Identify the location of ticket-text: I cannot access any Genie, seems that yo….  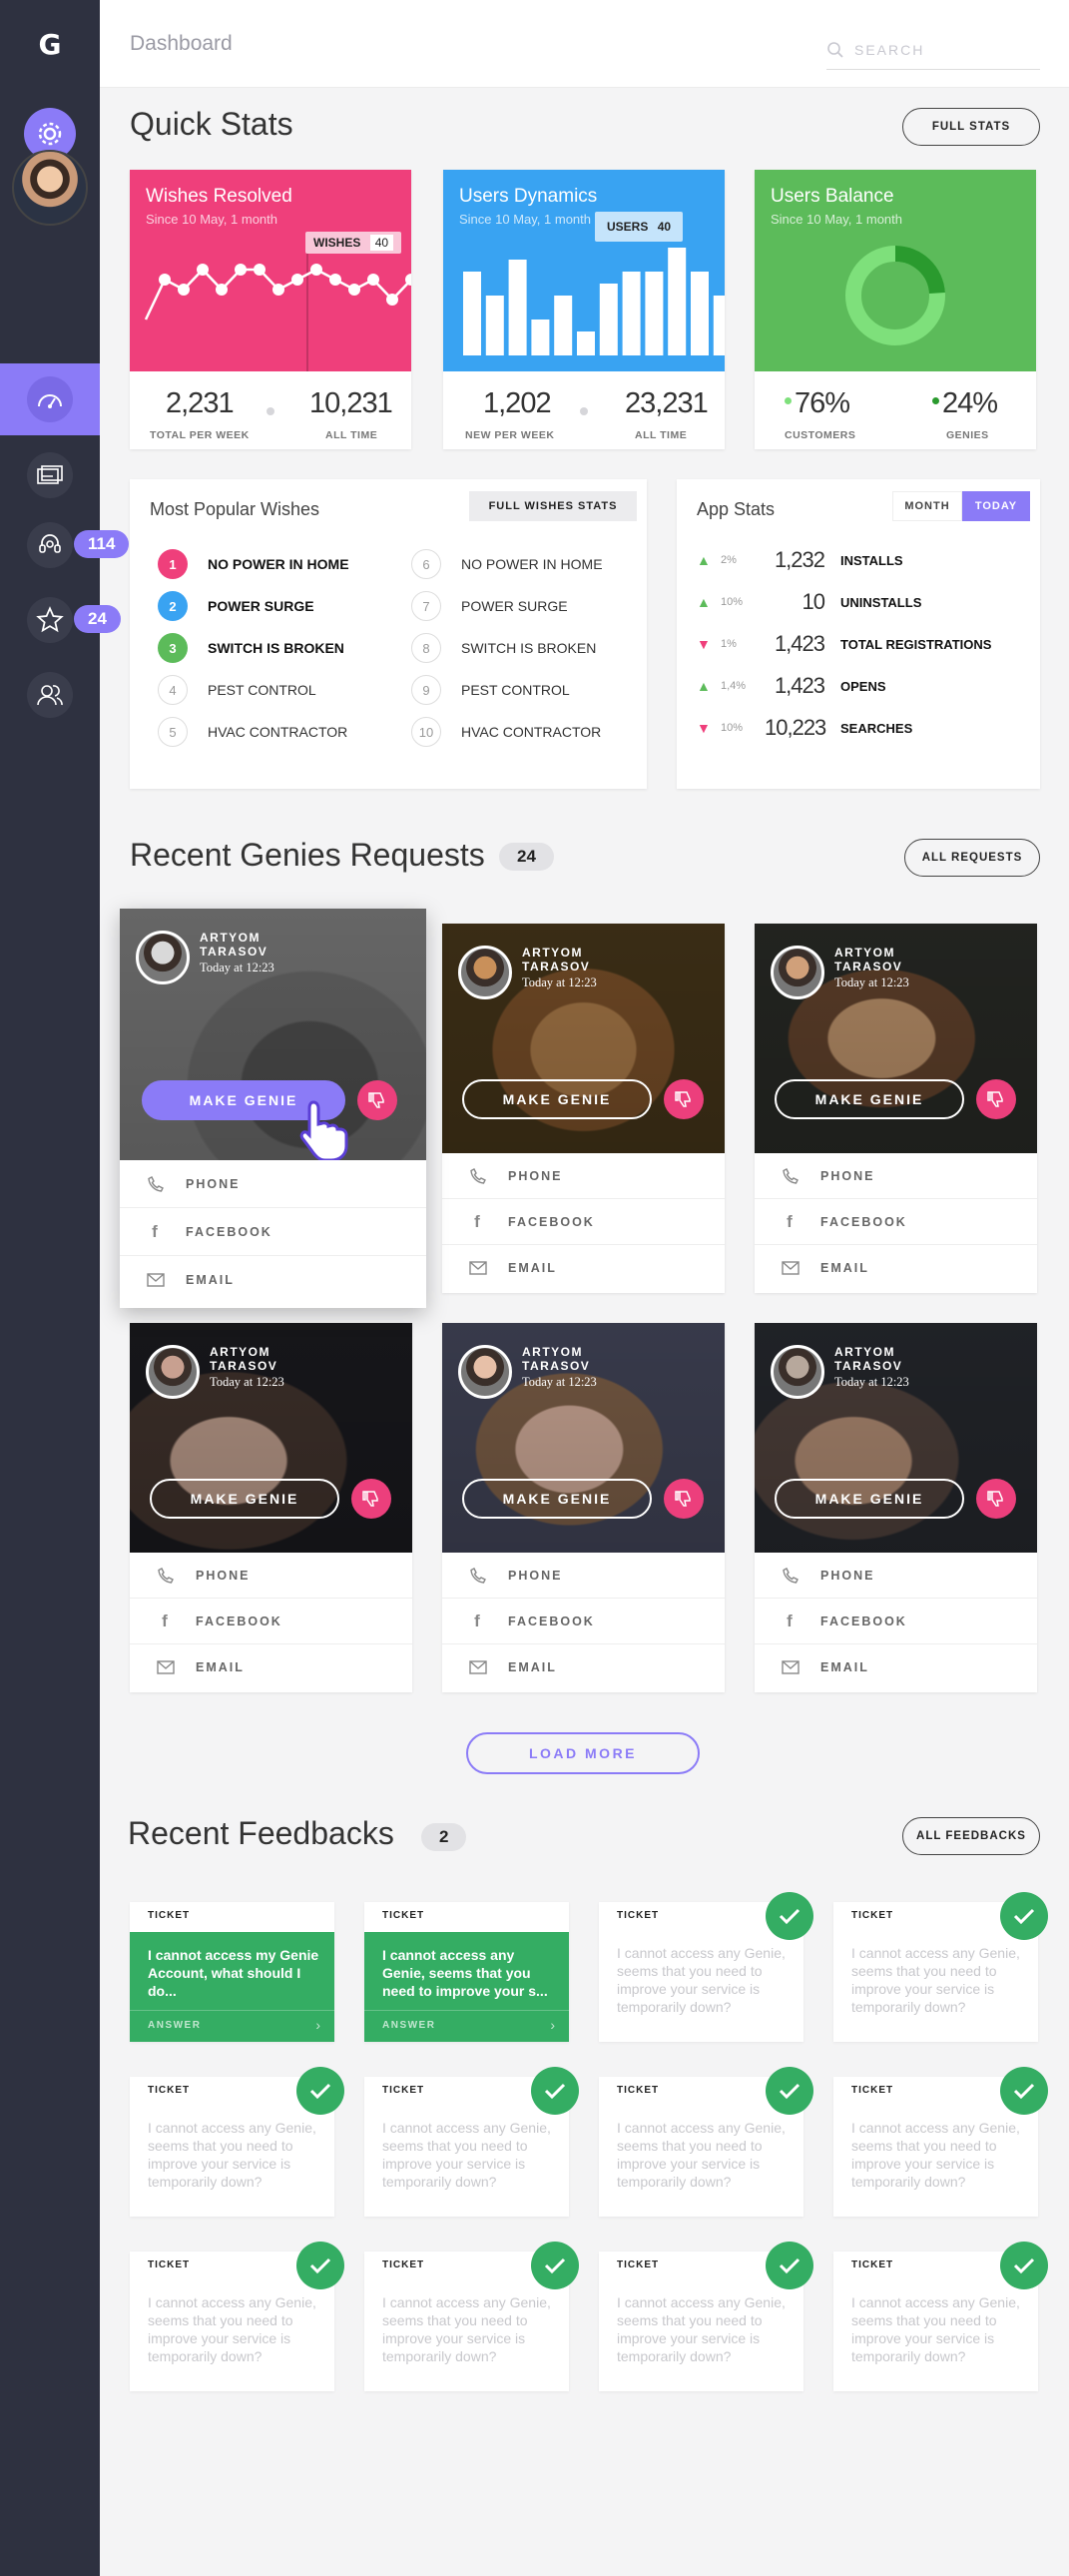
(702, 1980).